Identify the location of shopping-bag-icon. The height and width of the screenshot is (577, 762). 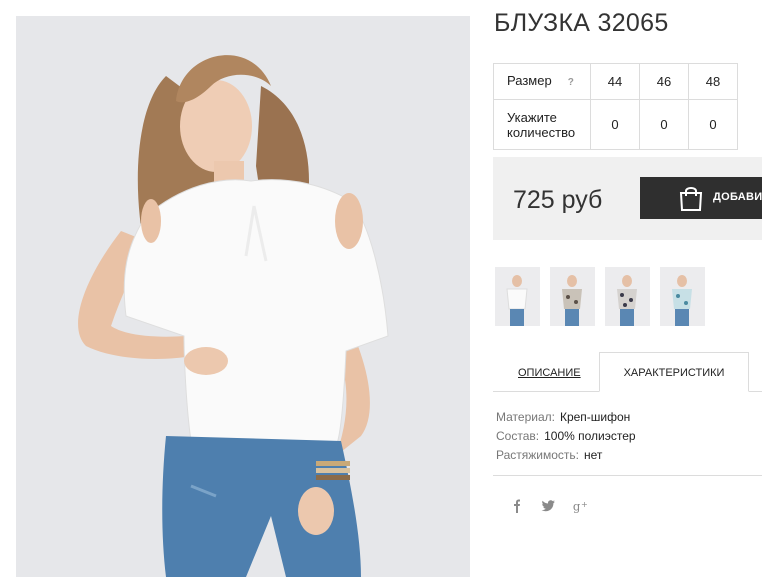
(691, 199).